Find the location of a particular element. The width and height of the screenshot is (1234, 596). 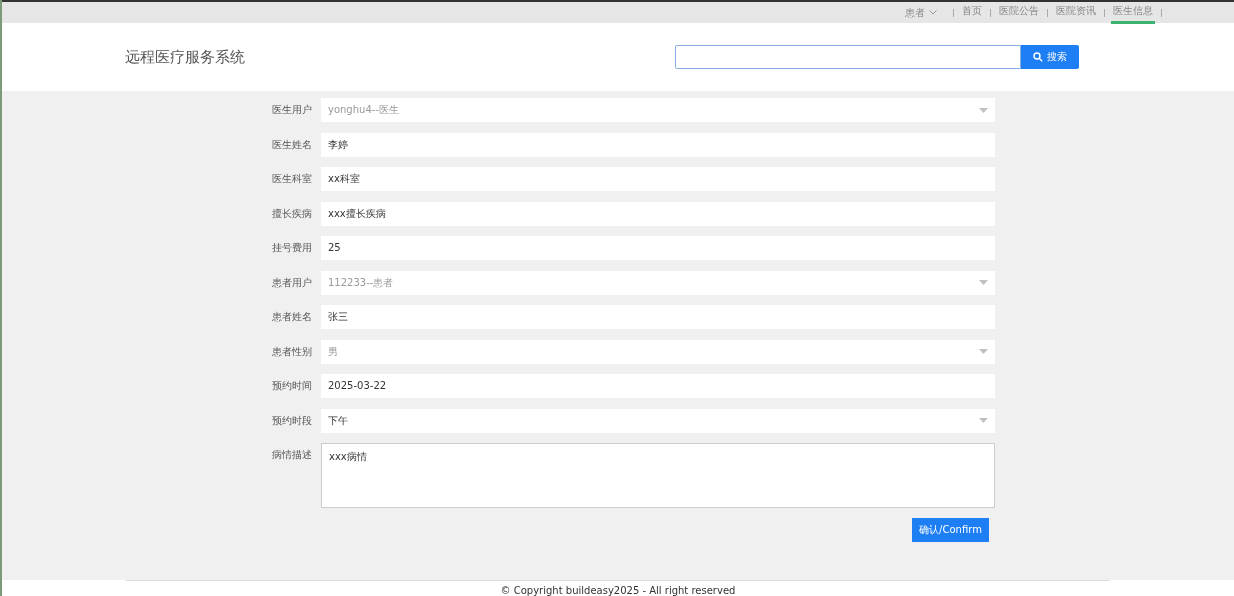

nav-link: 医院公告 is located at coordinates (1019, 12).